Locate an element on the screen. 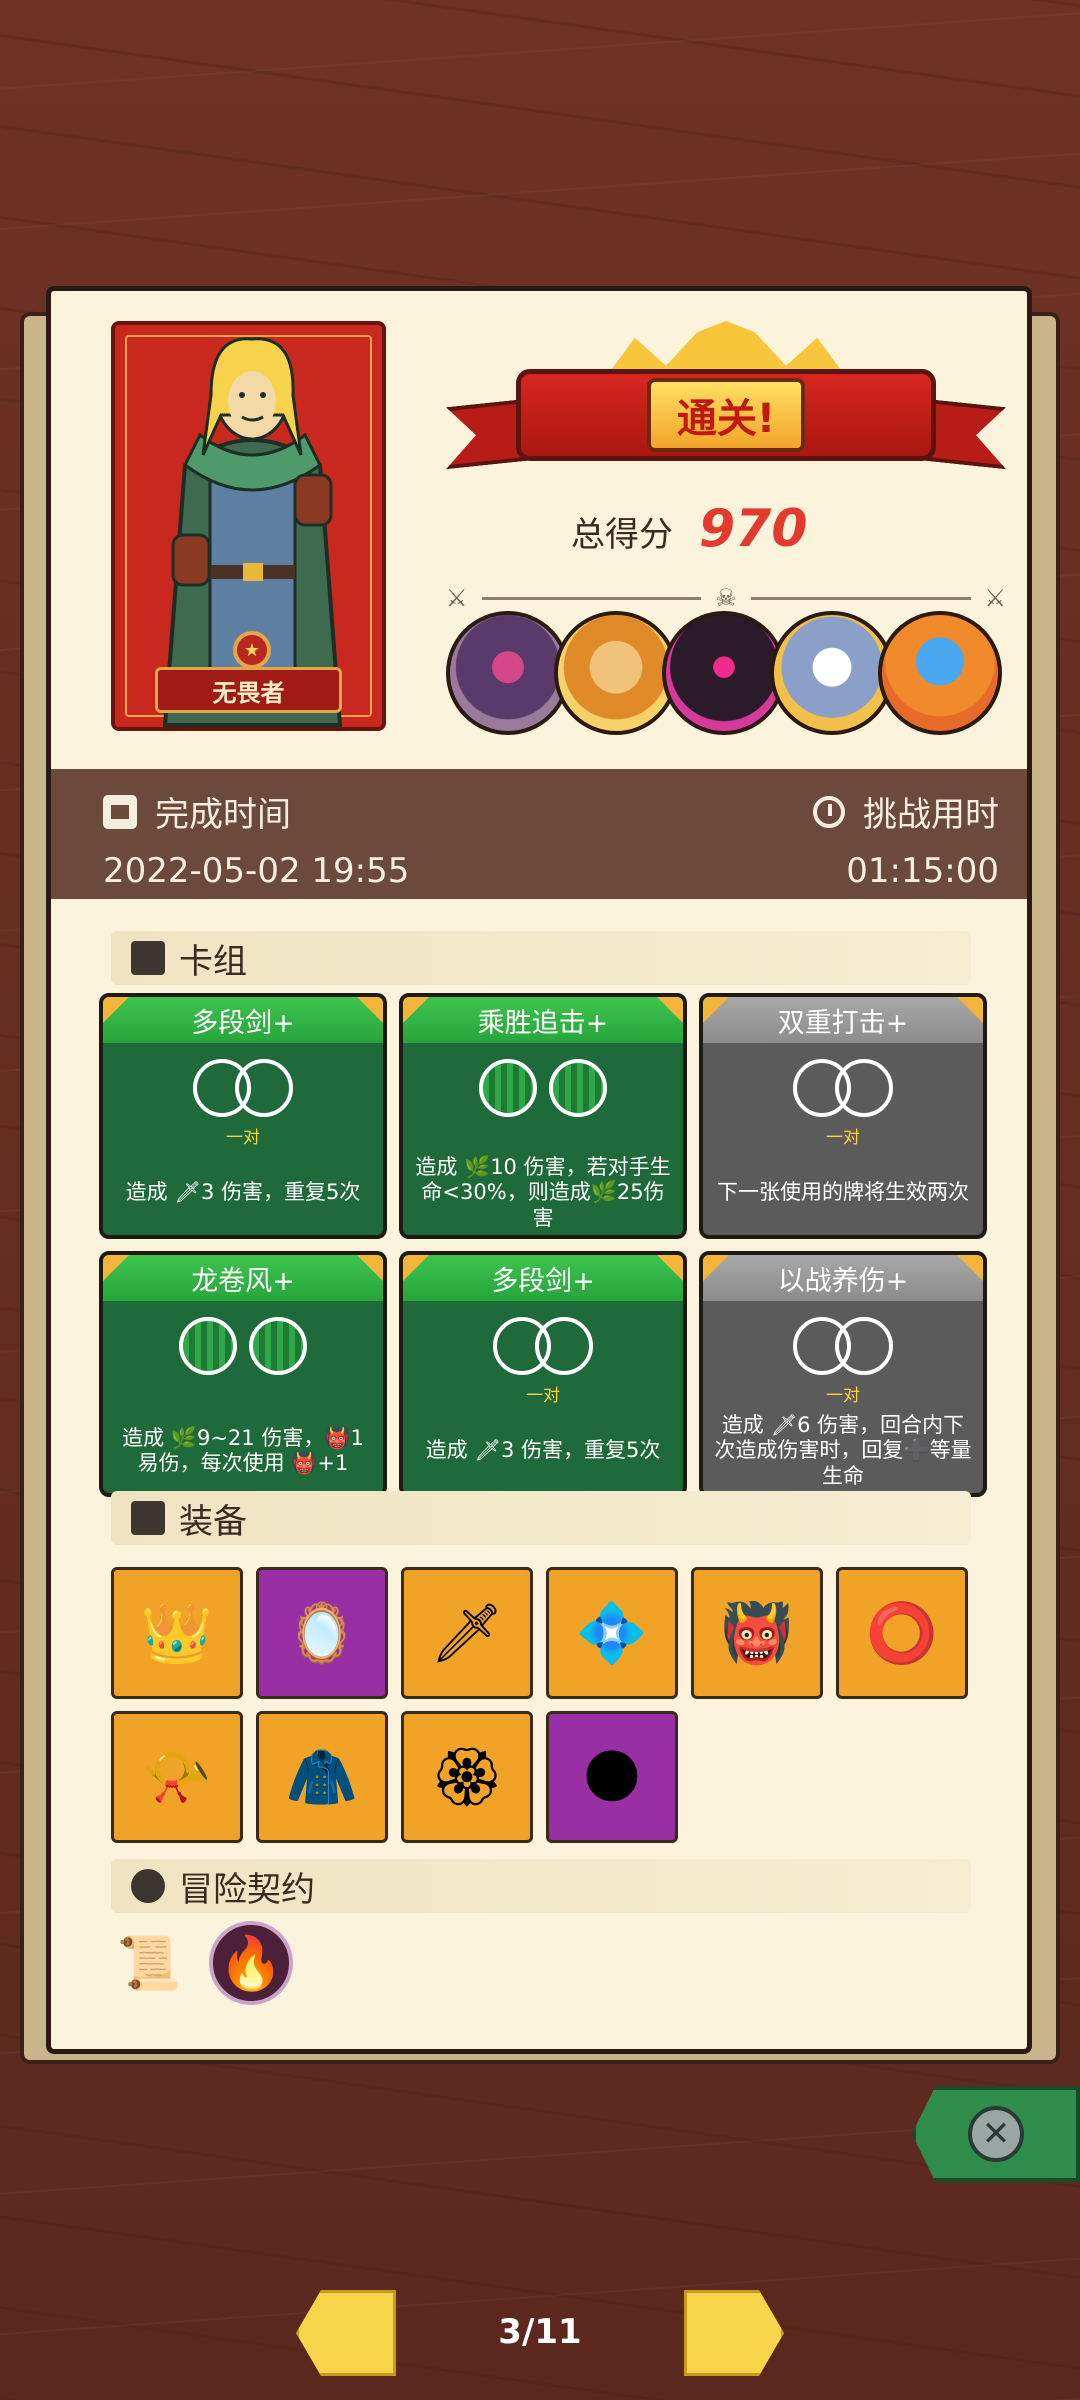 This screenshot has width=1080, height=2400. tiara-icon: 🏵 is located at coordinates (467, 1776).